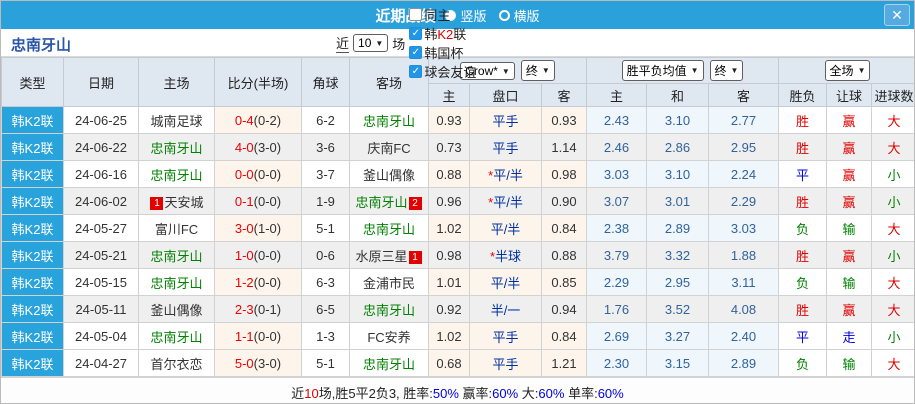 This screenshot has height=404, width=915. What do you see at coordinates (258, 147) in the screenshot?
I see `score-cell: 4-0(3-0)` at bounding box center [258, 147].